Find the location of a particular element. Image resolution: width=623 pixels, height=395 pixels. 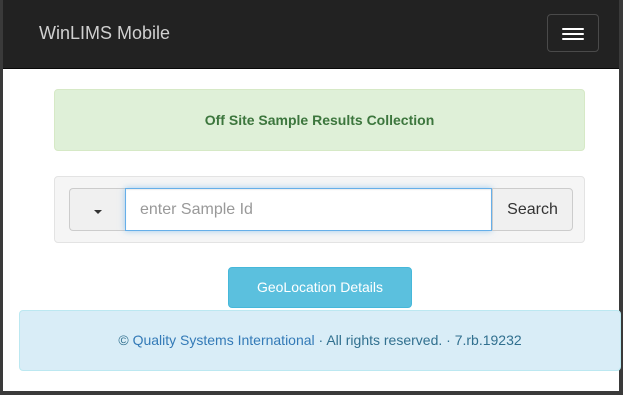

geolocation-details-button: GeoLocation Details is located at coordinates (320, 287).